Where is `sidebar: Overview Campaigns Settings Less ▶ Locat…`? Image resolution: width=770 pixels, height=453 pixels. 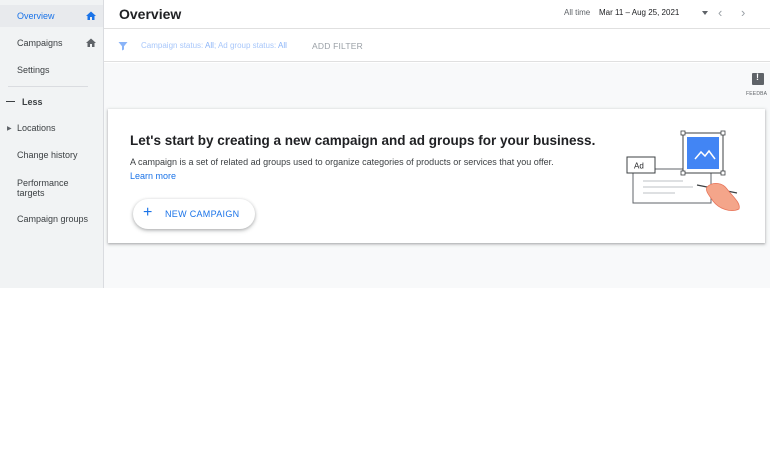 sidebar: Overview Campaigns Settings Less ▶ Locat… is located at coordinates (52, 144).